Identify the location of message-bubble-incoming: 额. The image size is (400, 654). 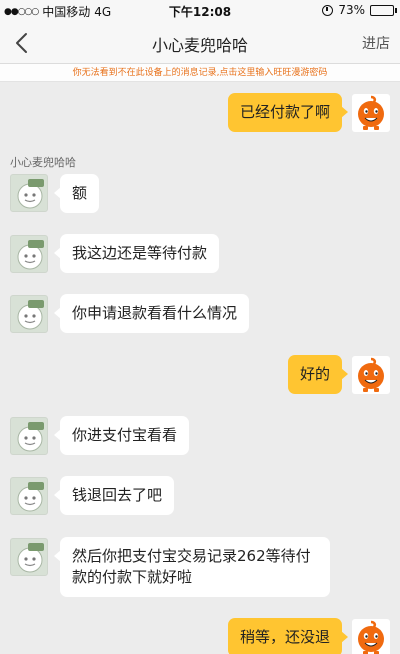
(76, 193).